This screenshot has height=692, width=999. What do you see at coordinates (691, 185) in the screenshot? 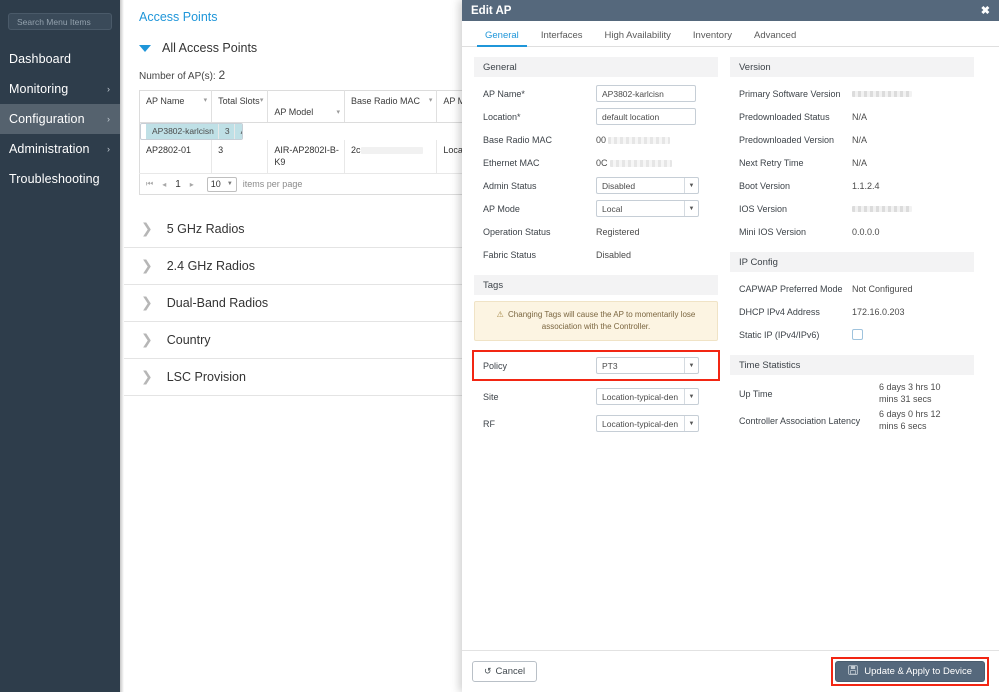
I see `chevron-down-icon: ▼` at bounding box center [691, 185].